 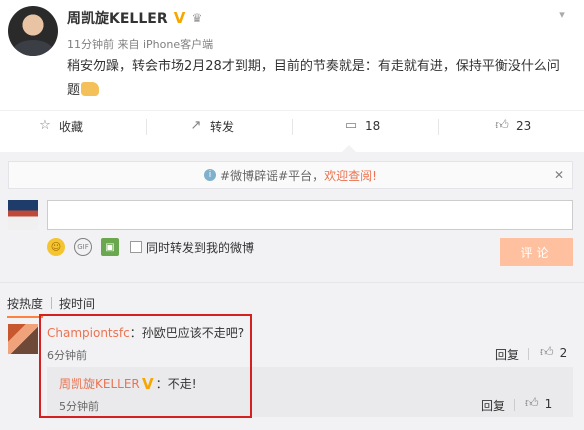 I want to click on submit-comment-button: 评论, so click(x=536, y=252).